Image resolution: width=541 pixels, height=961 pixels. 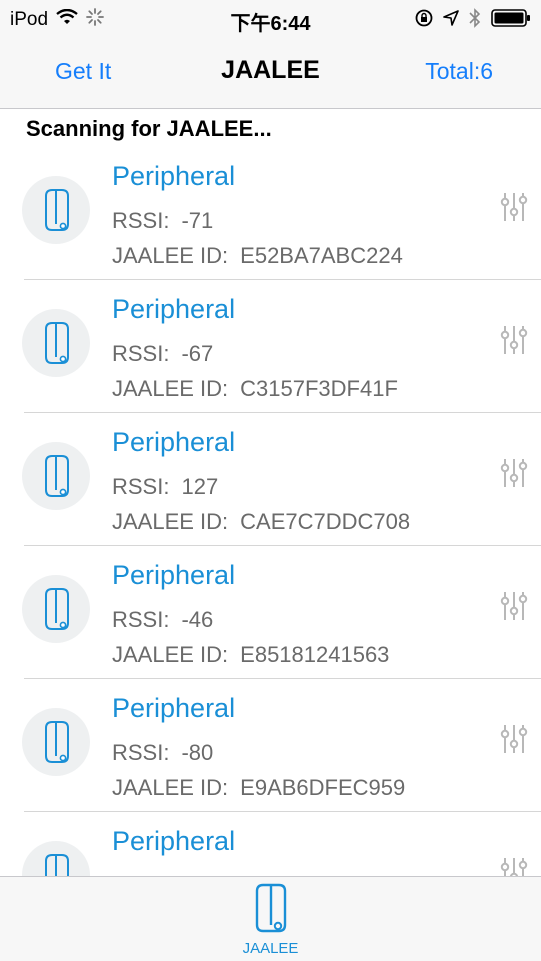 What do you see at coordinates (424, 20) in the screenshot?
I see `lock-rotation-icon` at bounding box center [424, 20].